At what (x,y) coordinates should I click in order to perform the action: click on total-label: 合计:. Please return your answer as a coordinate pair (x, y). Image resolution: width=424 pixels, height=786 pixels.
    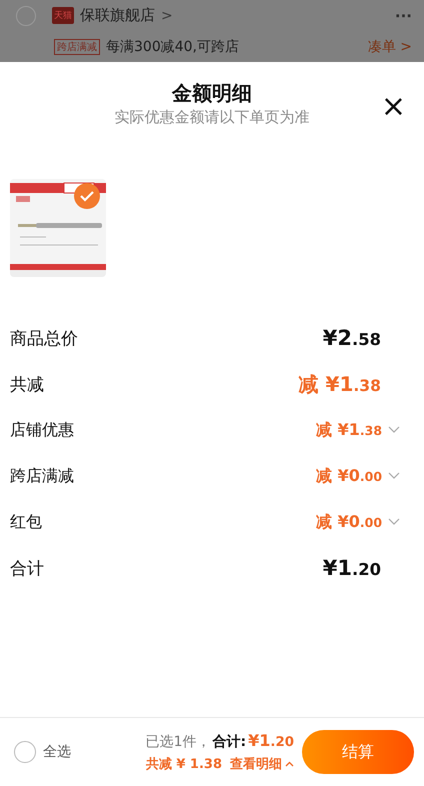
    Looking at the image, I should click on (229, 742).